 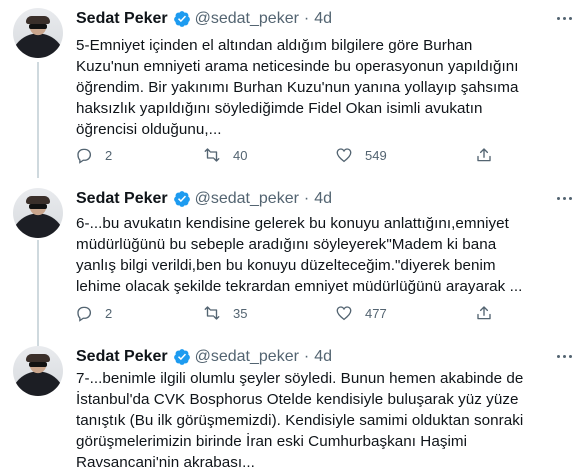 What do you see at coordinates (240, 313) in the screenshot?
I see `retweet-count: 35` at bounding box center [240, 313].